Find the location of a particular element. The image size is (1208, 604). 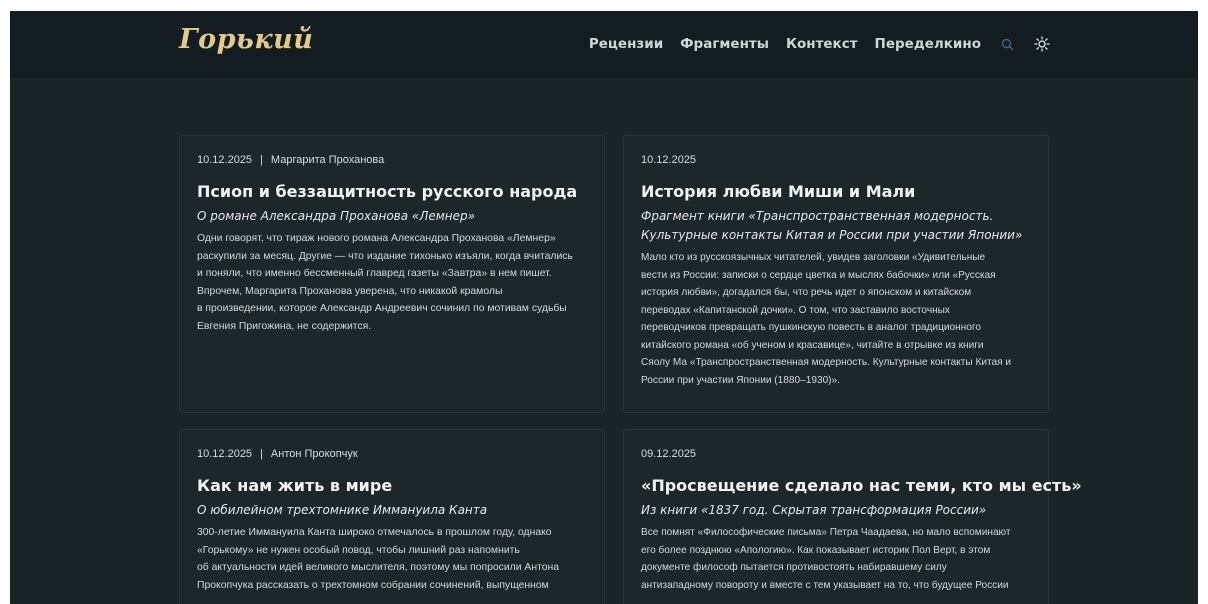

nav-context: Контекст is located at coordinates (822, 44).